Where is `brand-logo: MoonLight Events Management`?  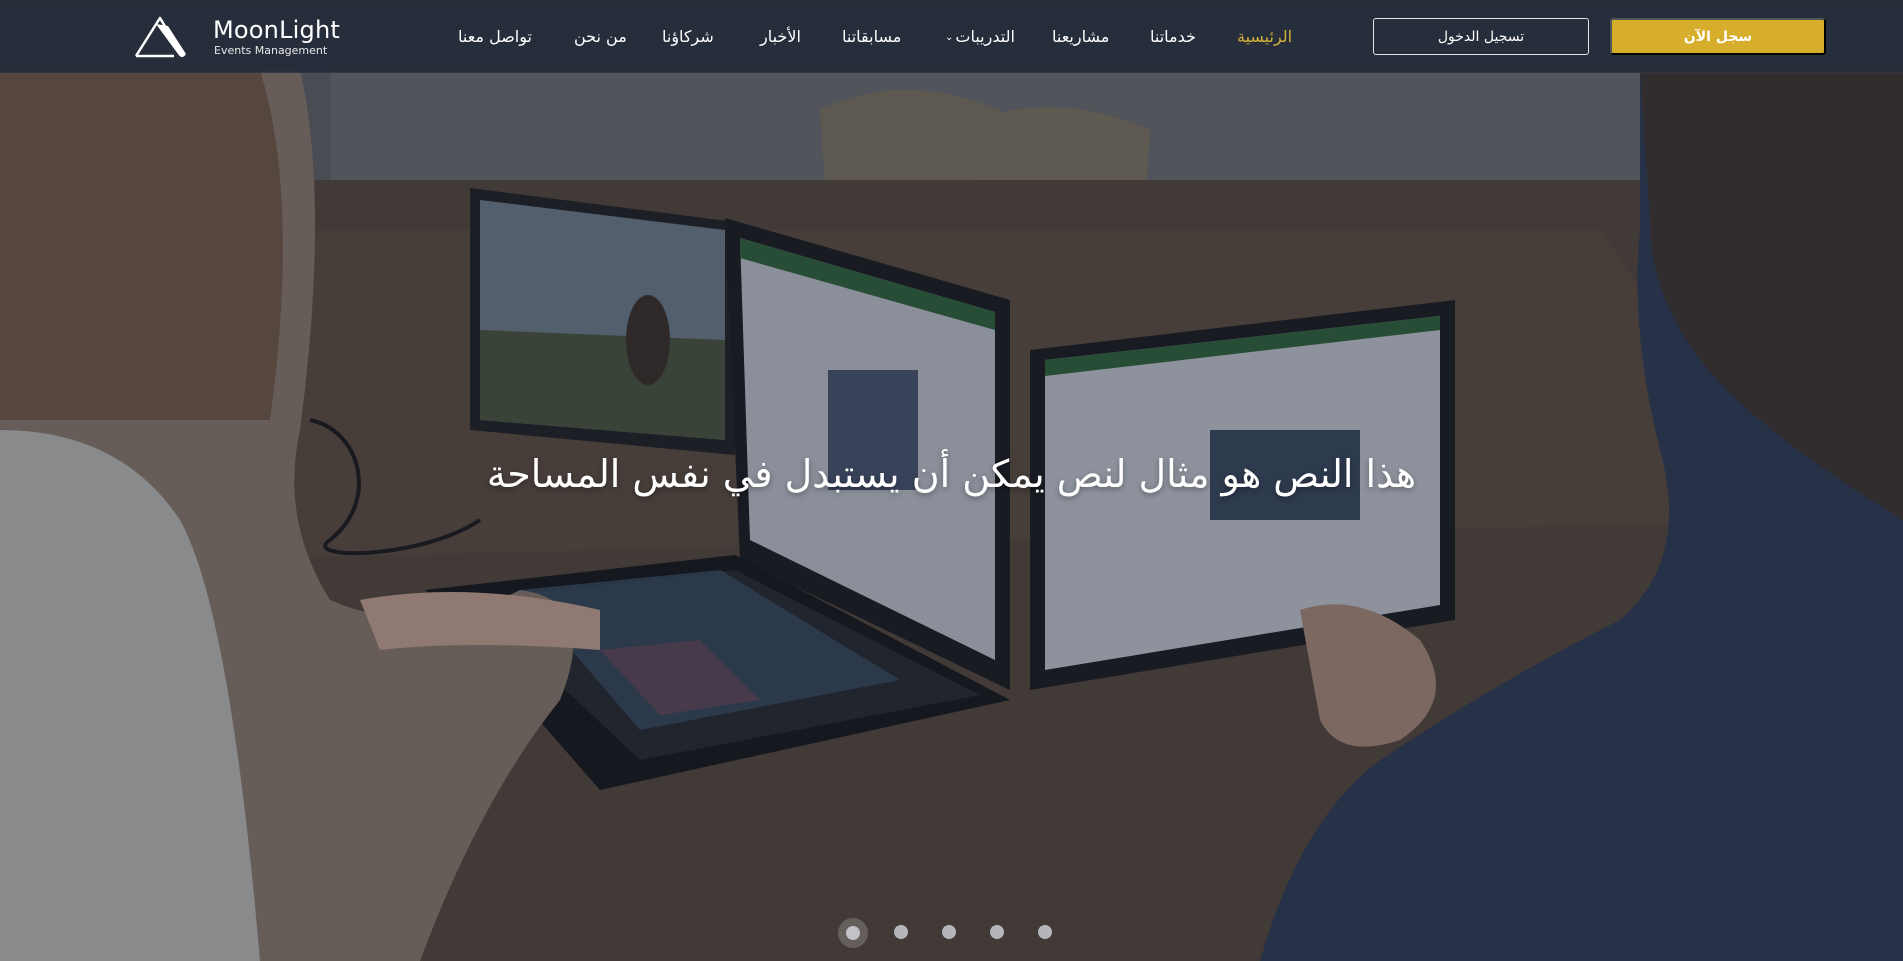
brand-logo: MoonLight Events Management is located at coordinates (237, 37).